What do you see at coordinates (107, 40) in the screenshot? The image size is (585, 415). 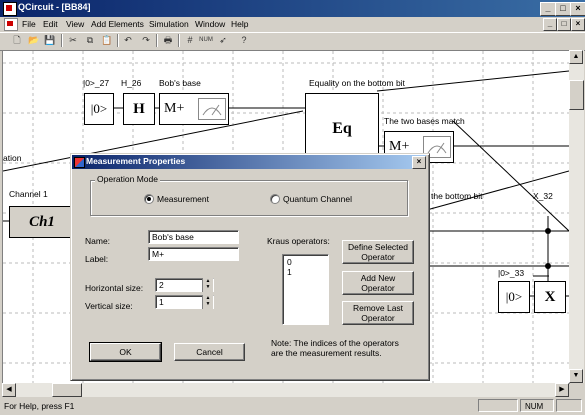 I see `paste-icon: 📋` at bounding box center [107, 40].